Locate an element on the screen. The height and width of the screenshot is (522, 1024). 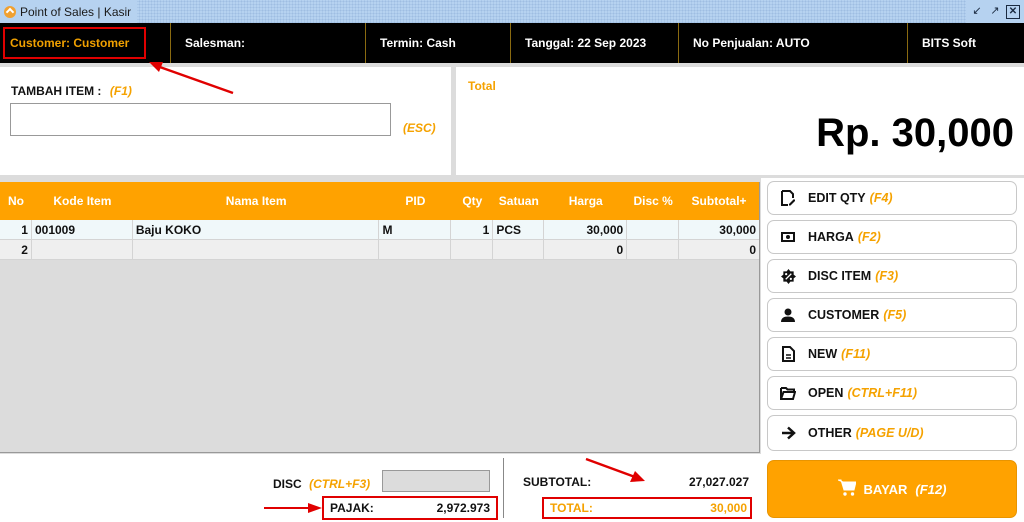
total-label: Total is located at coordinates (482, 86).